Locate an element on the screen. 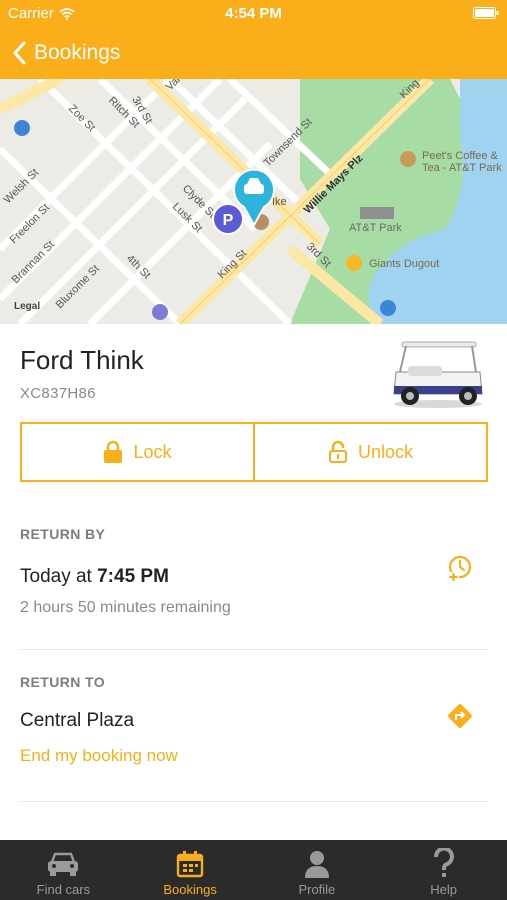  back-button: Bookings is located at coordinates (66, 53).